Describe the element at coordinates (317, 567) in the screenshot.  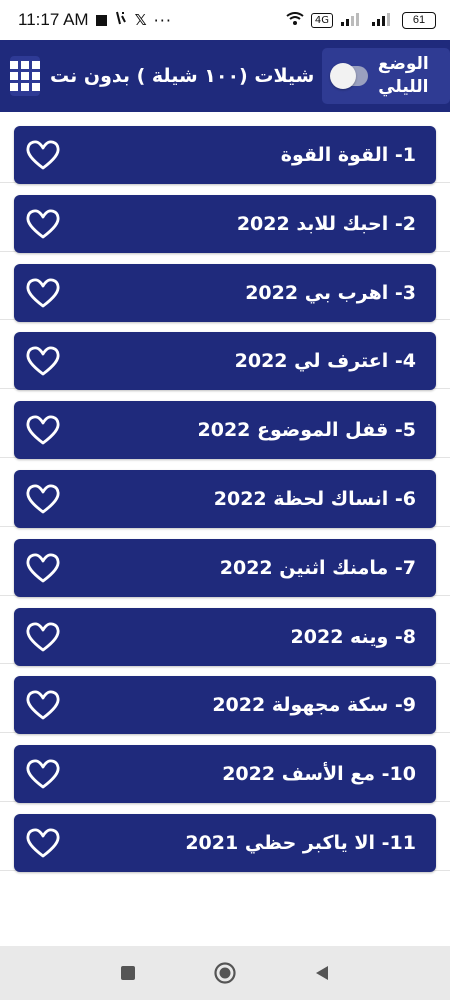
I see `song-title: 7- مامنك اثنين 2022` at that location.